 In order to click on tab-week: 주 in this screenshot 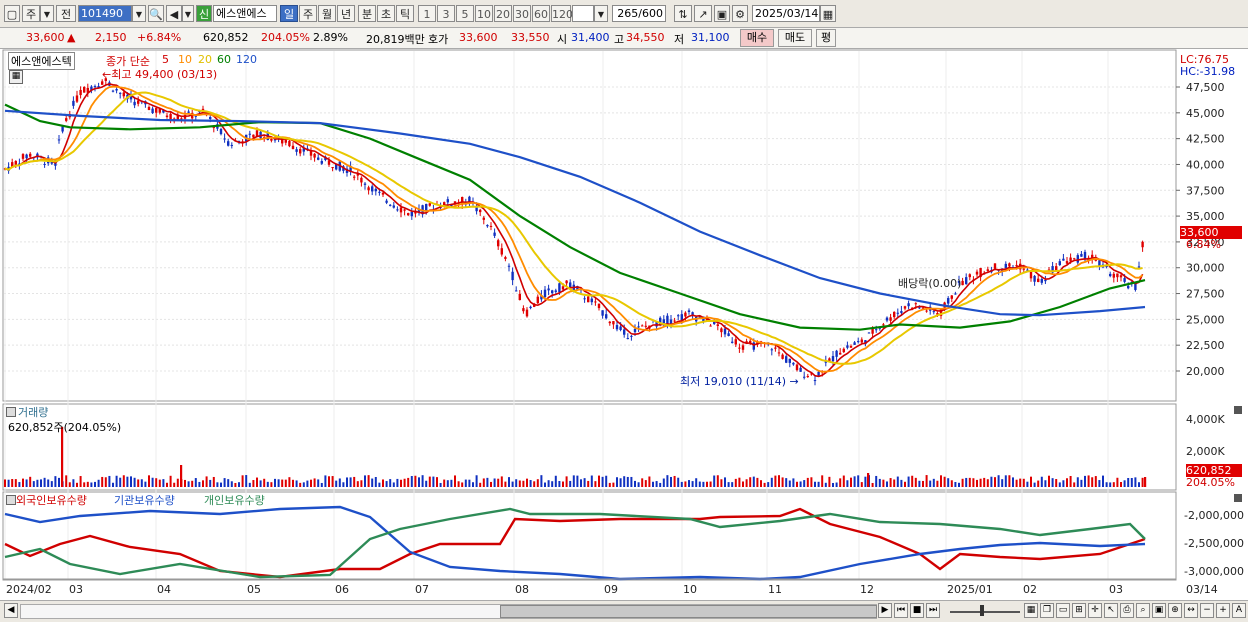, I will do `click(308, 13)`.